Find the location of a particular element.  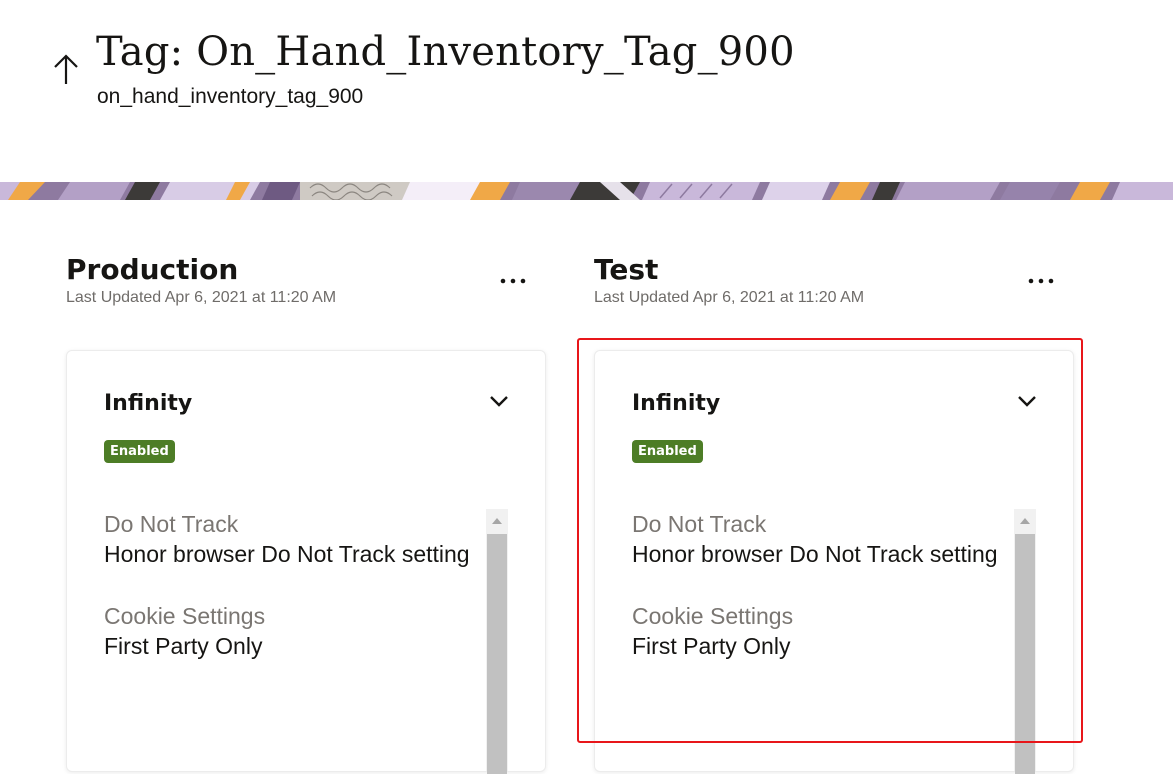

page-subtitle: on_hand_inventory_tag_900 is located at coordinates (230, 96).